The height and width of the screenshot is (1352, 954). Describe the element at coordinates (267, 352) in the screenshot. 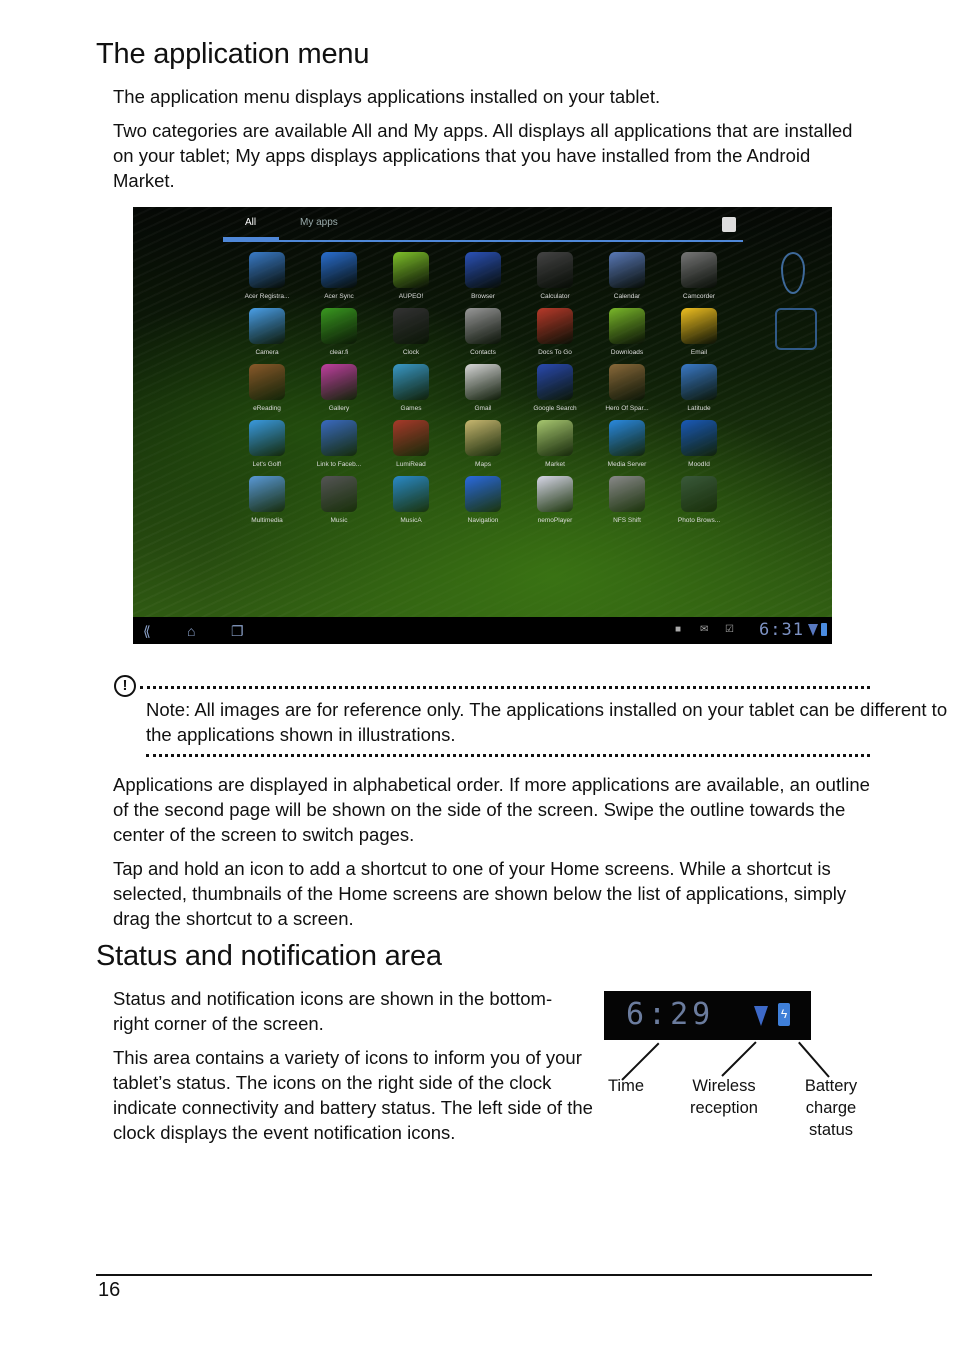

I see `app-label: Camera` at that location.